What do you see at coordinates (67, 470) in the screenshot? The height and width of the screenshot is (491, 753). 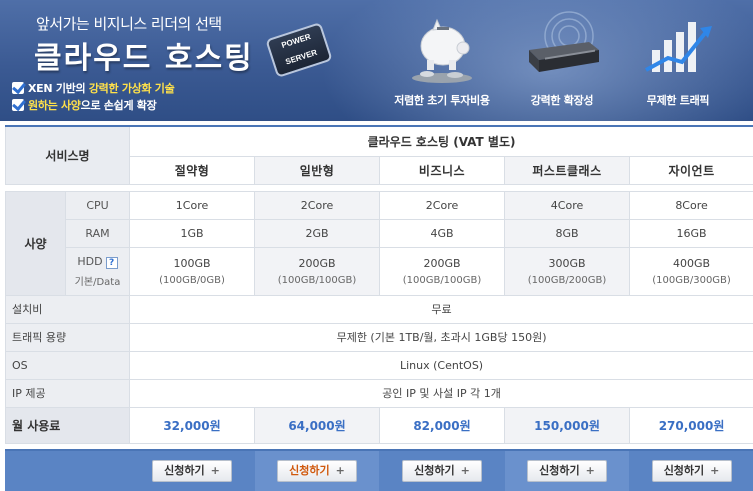 I see `apply-row-spacer` at bounding box center [67, 470].